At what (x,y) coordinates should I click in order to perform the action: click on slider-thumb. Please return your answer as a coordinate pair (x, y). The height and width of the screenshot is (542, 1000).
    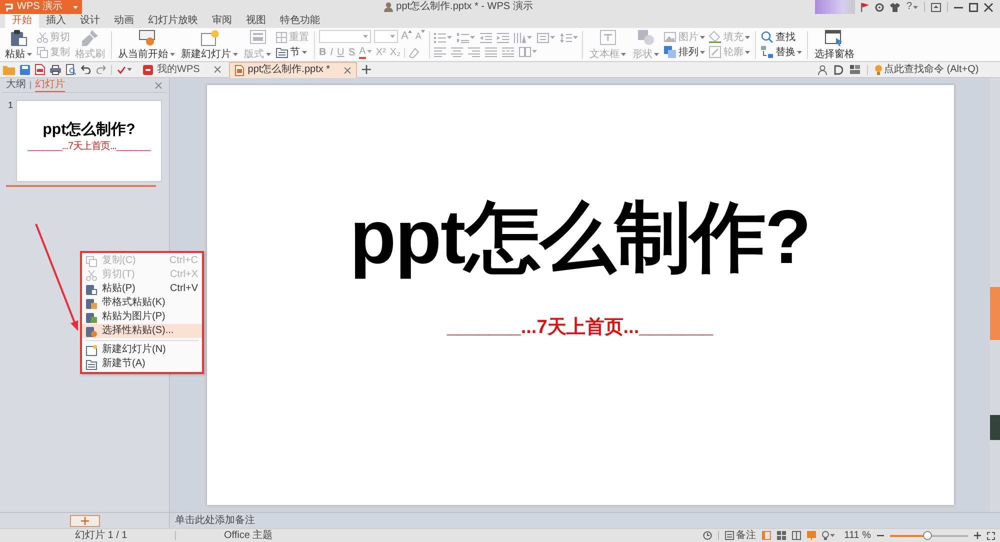
    Looking at the image, I should click on (927, 535).